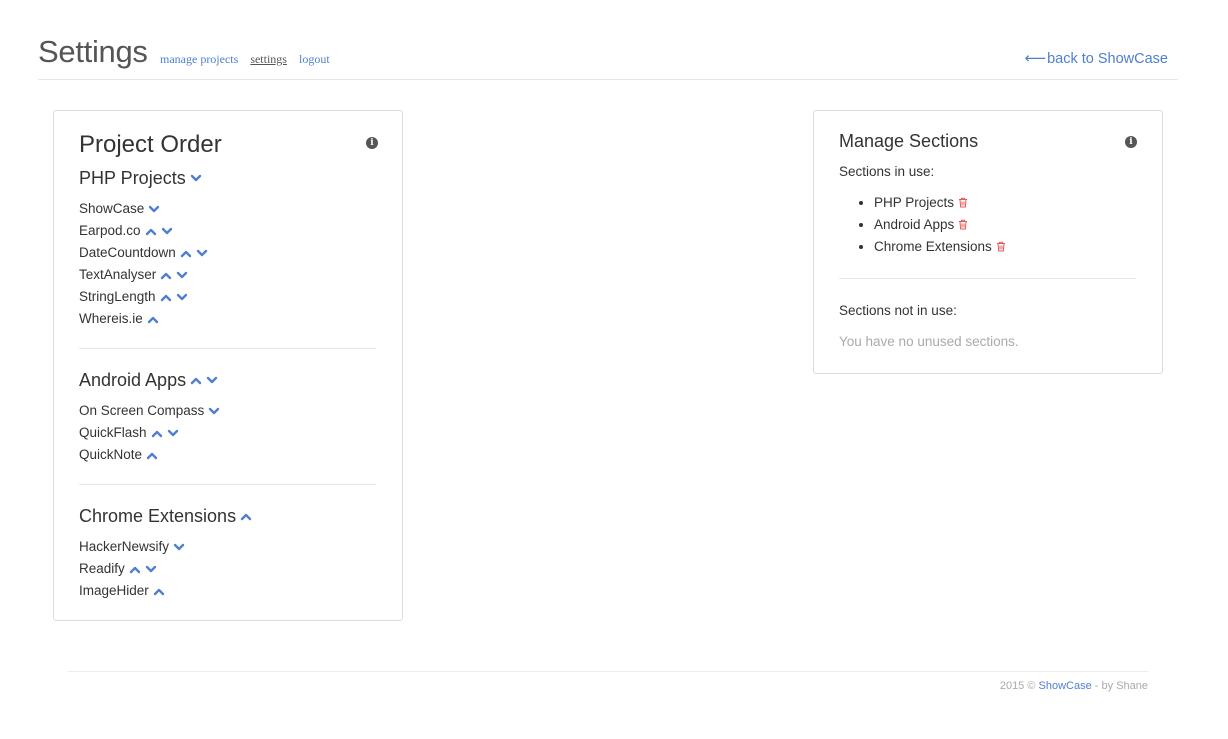  I want to click on page-title: Settings, so click(93, 51).